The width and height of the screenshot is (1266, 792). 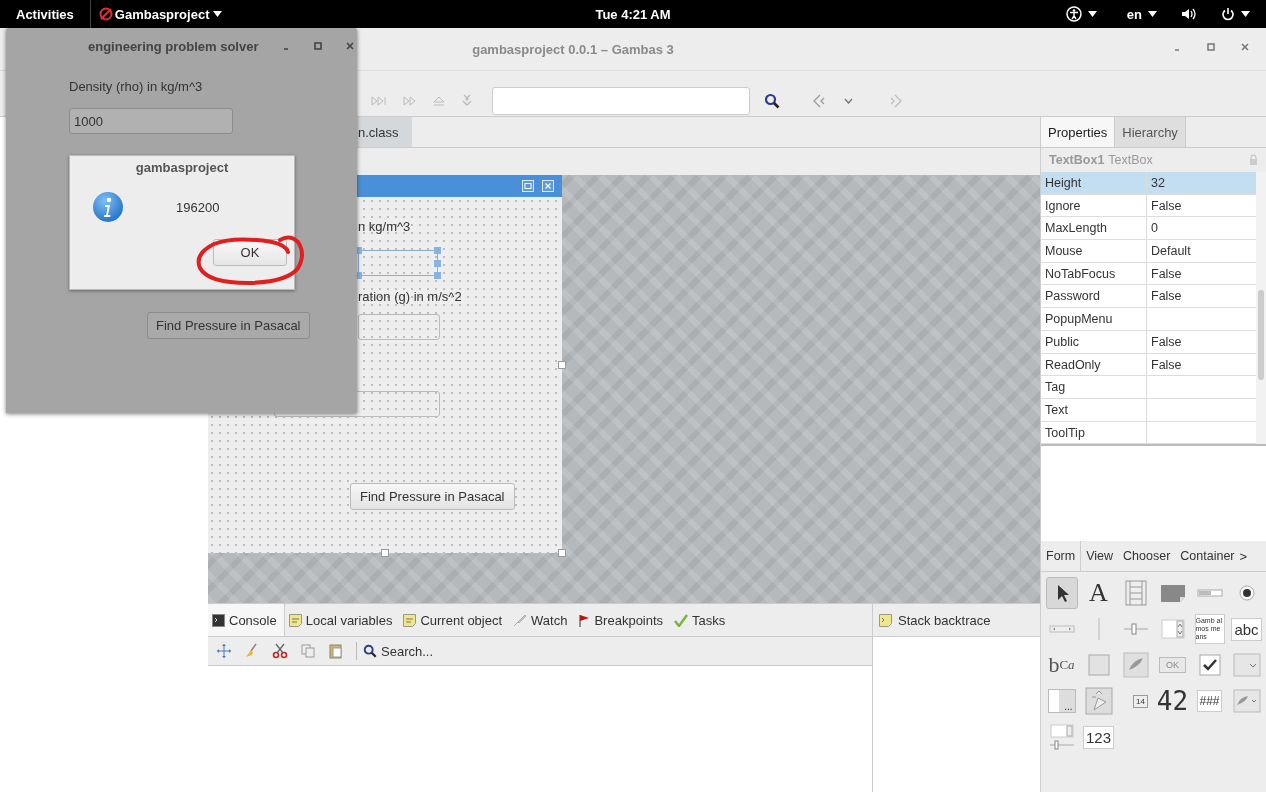 I want to click on property-name: ReadOnly, so click(x=1094, y=364).